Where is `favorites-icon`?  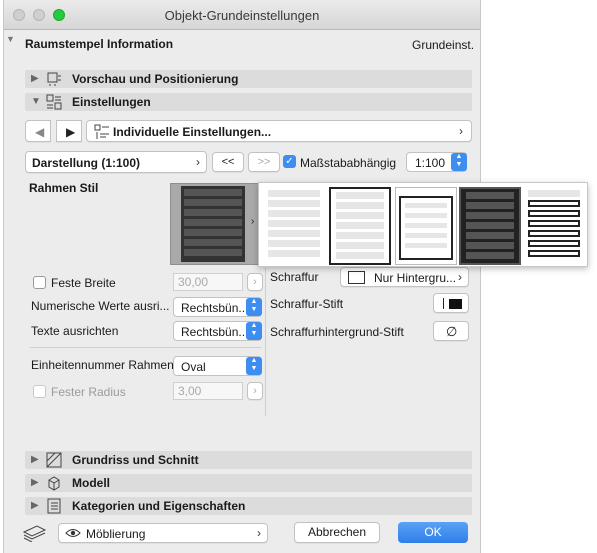
favorites-icon is located at coordinates (34, 532).